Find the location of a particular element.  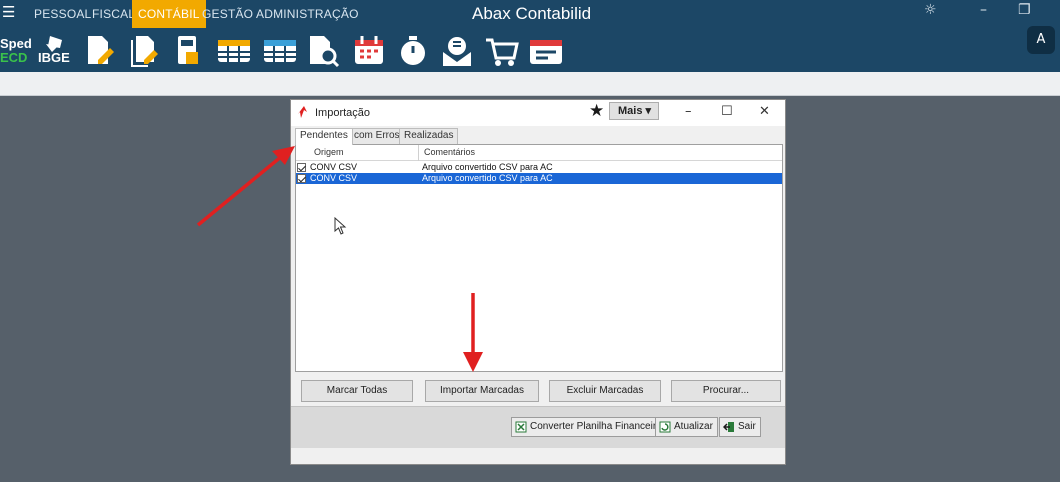

convert-spreadsheet-label: Converter Planilha Financeira is located at coordinates (596, 426).